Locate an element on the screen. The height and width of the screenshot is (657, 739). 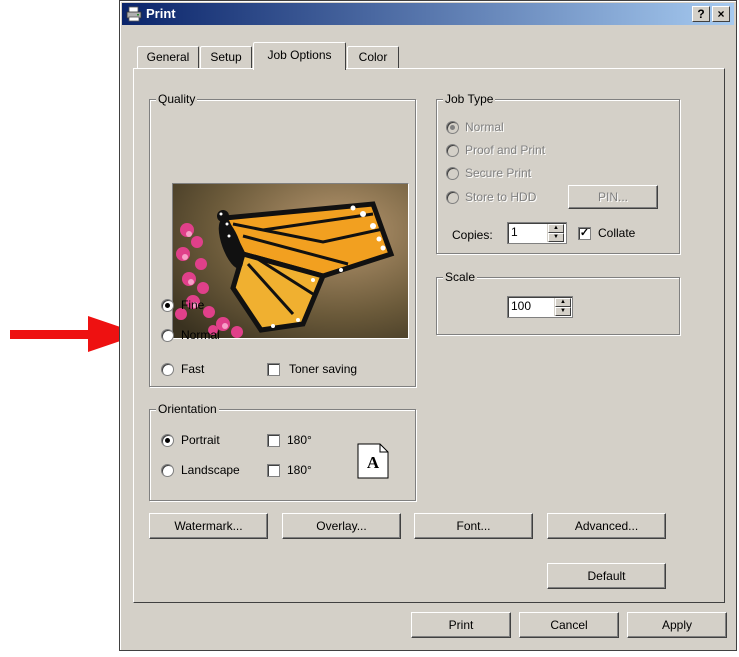
scale-legend: Scale is located at coordinates (460, 277).